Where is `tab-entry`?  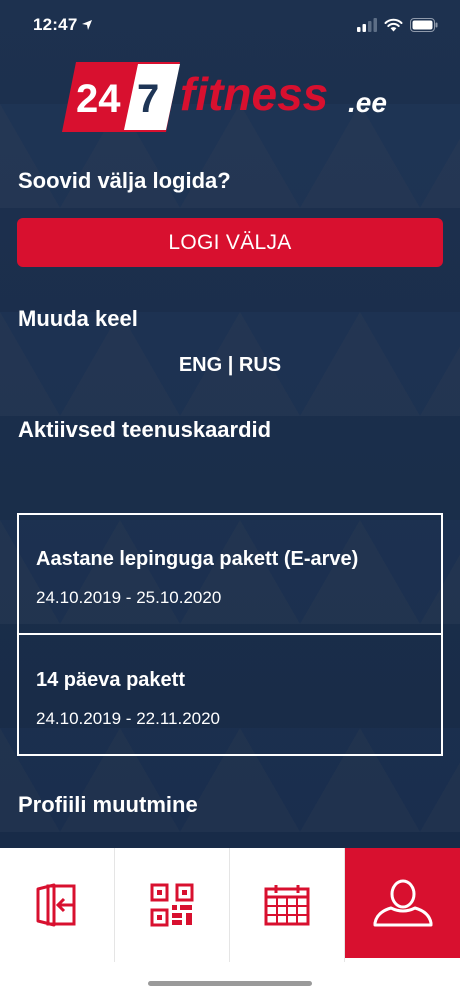 tab-entry is located at coordinates (57, 905).